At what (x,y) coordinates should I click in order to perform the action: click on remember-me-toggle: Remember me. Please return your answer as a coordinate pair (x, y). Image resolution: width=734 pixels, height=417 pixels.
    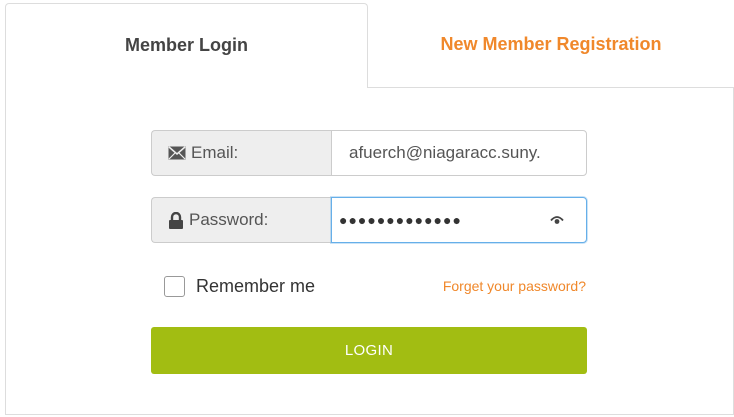
    Looking at the image, I should click on (239, 286).